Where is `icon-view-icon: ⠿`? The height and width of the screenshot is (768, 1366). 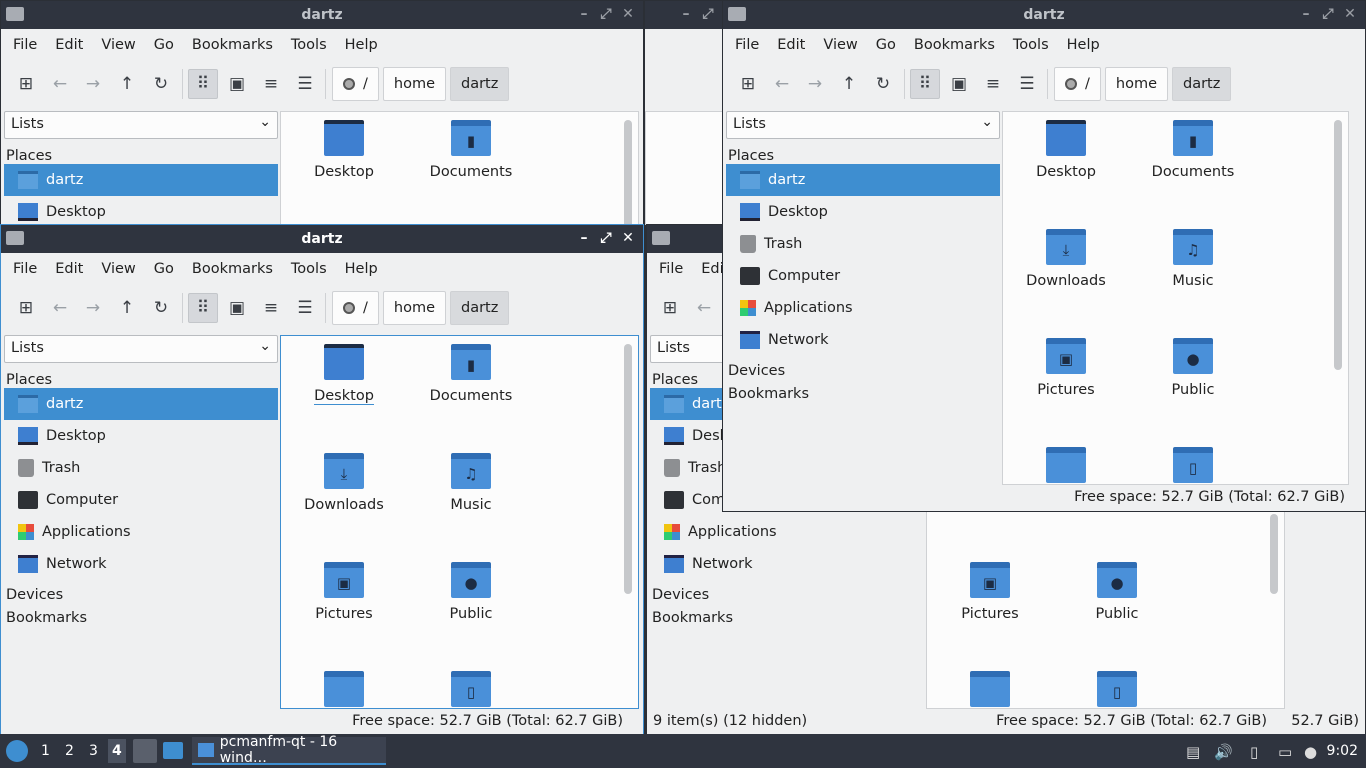 icon-view-icon: ⠿ is located at coordinates (203, 84).